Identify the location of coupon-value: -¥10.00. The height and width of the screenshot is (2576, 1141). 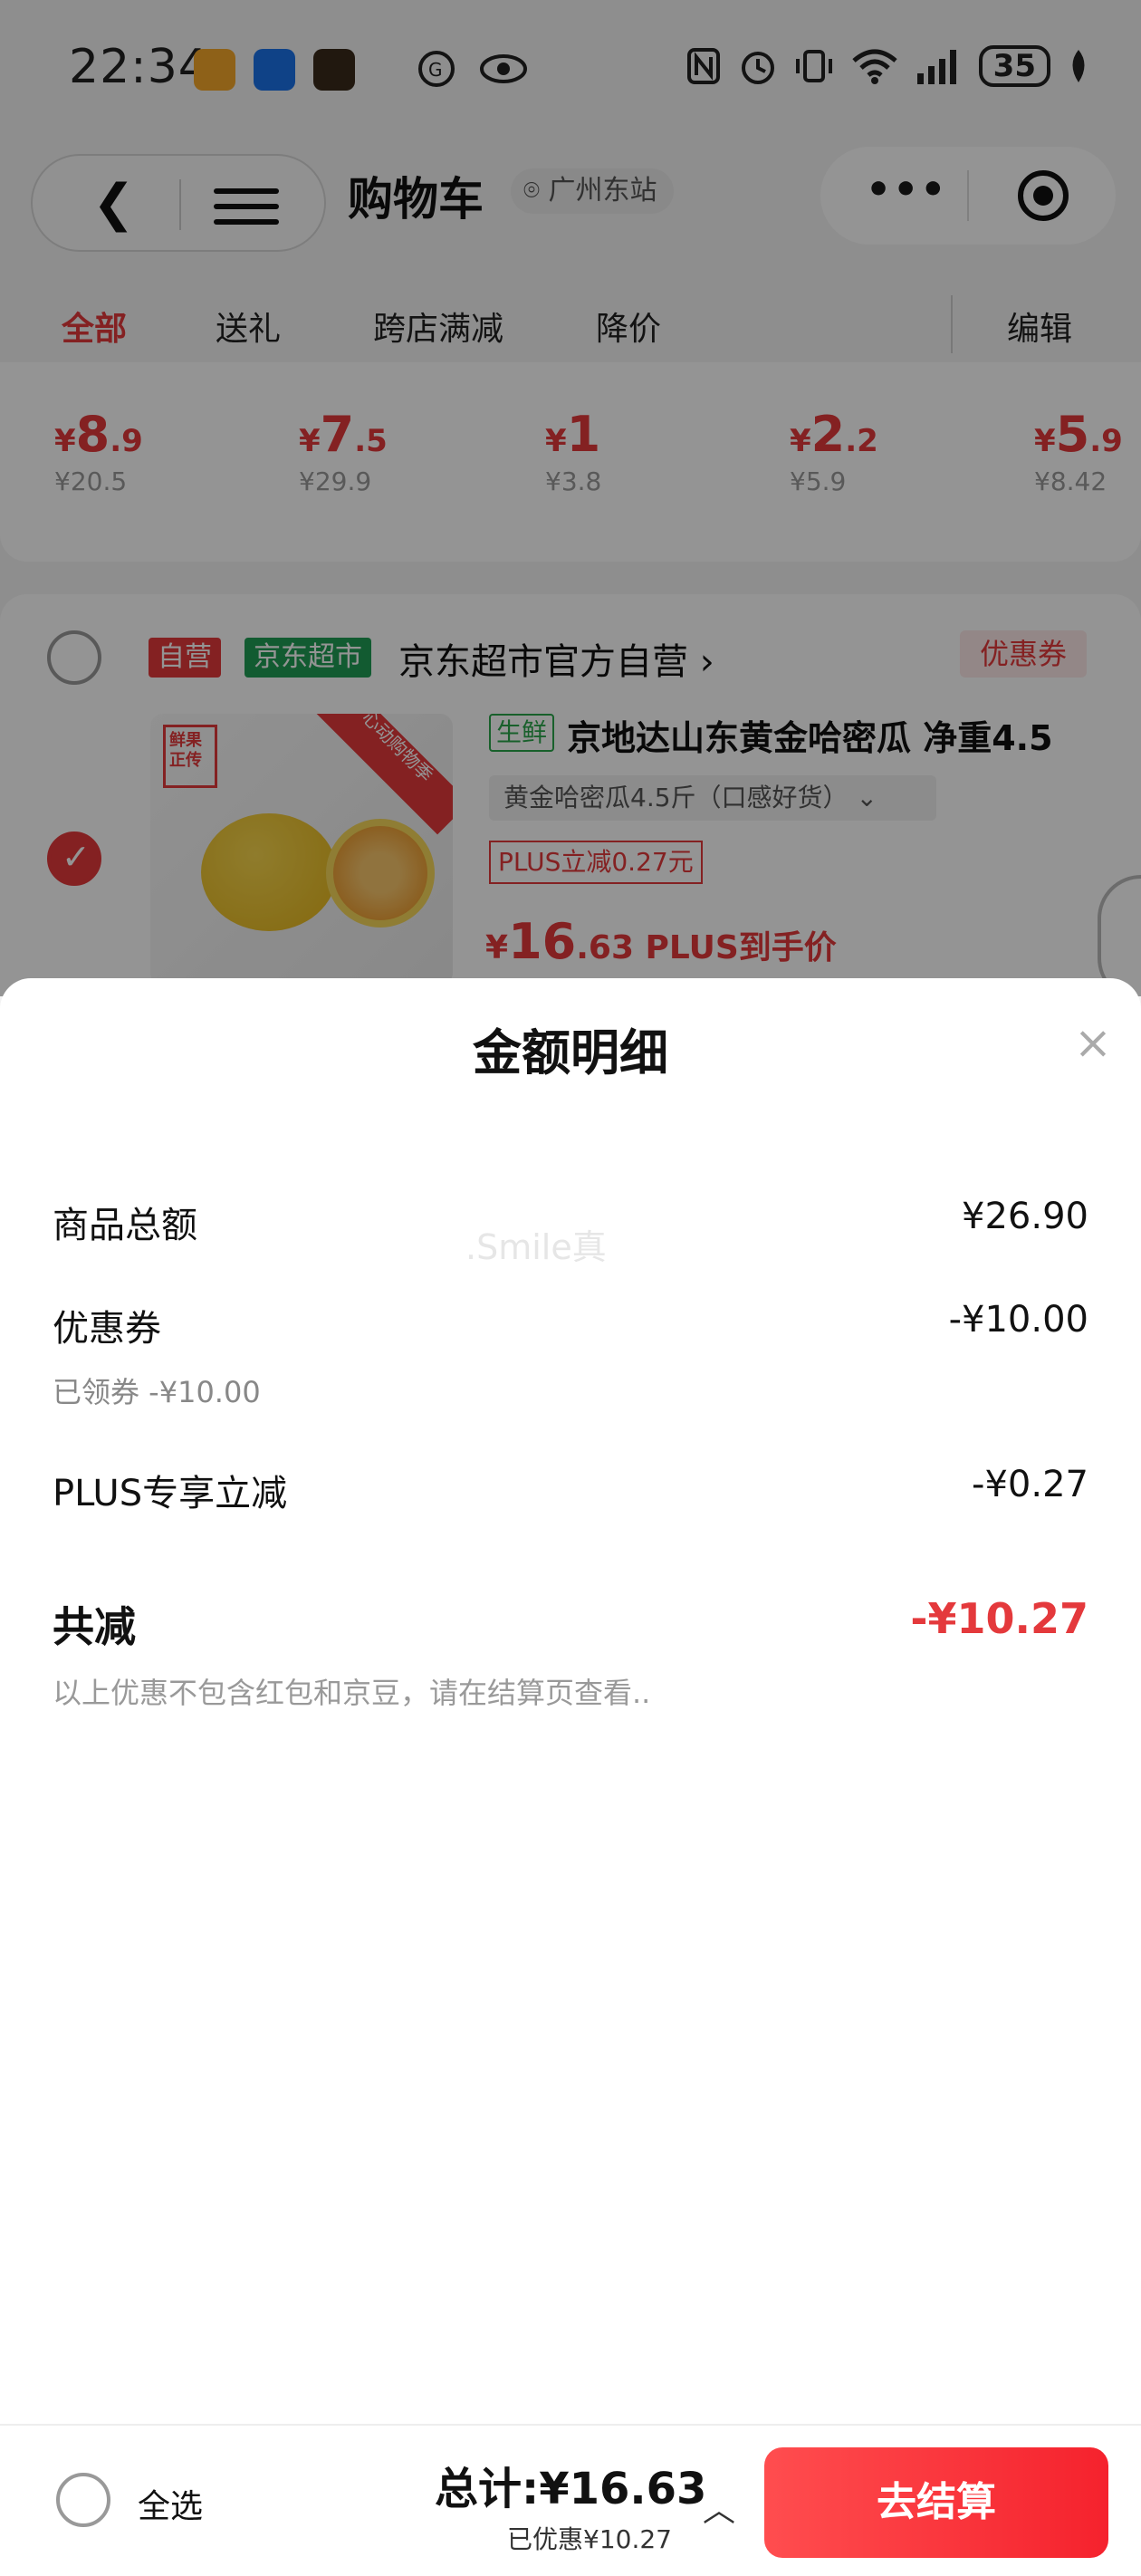
(1018, 1320).